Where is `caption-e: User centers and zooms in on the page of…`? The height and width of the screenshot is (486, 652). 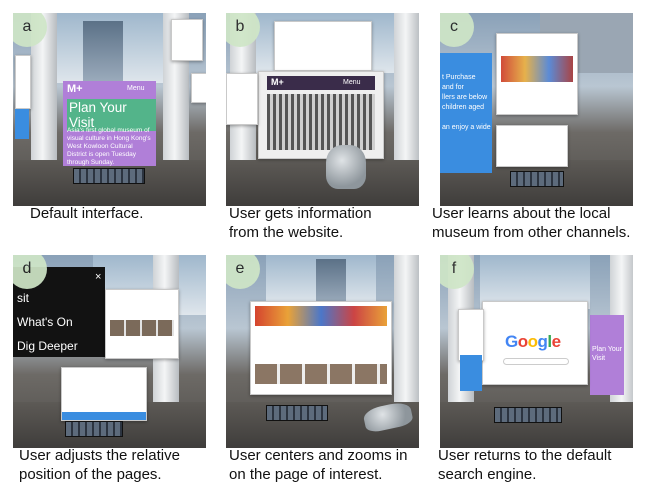 caption-e: User centers and zooms in on the page of… is located at coordinates (318, 465).